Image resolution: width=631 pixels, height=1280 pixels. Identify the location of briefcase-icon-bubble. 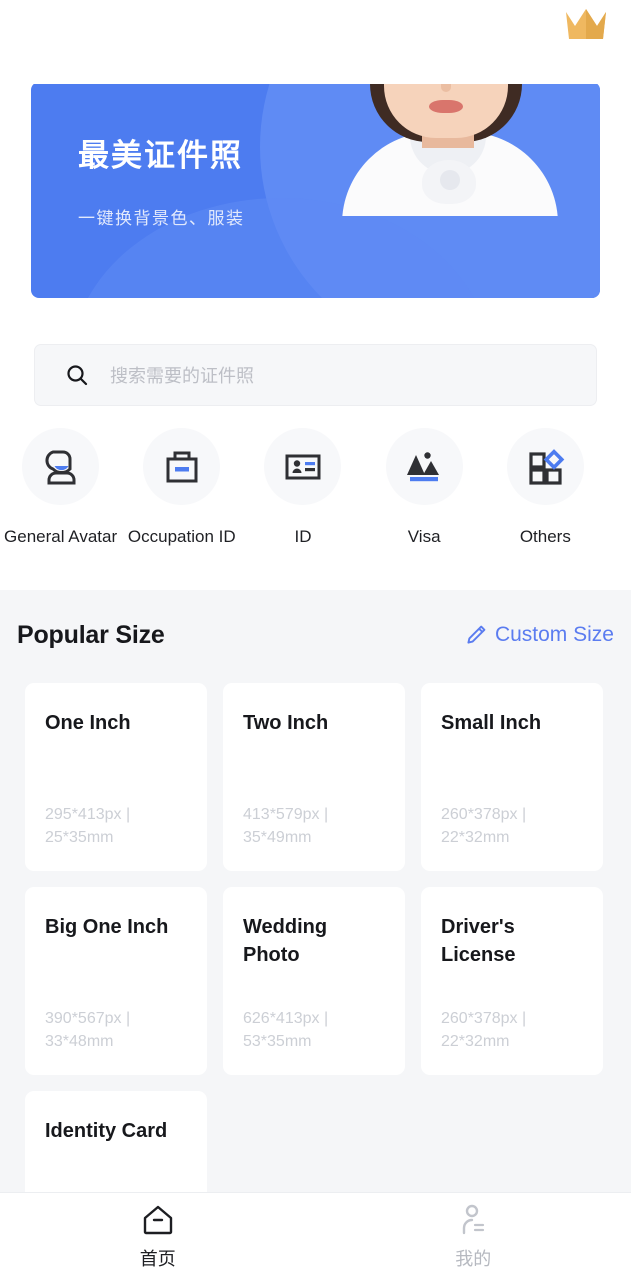
(182, 466).